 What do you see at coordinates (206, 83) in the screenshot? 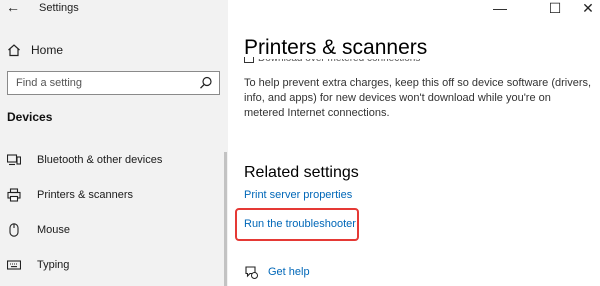
I see `search-icon` at bounding box center [206, 83].